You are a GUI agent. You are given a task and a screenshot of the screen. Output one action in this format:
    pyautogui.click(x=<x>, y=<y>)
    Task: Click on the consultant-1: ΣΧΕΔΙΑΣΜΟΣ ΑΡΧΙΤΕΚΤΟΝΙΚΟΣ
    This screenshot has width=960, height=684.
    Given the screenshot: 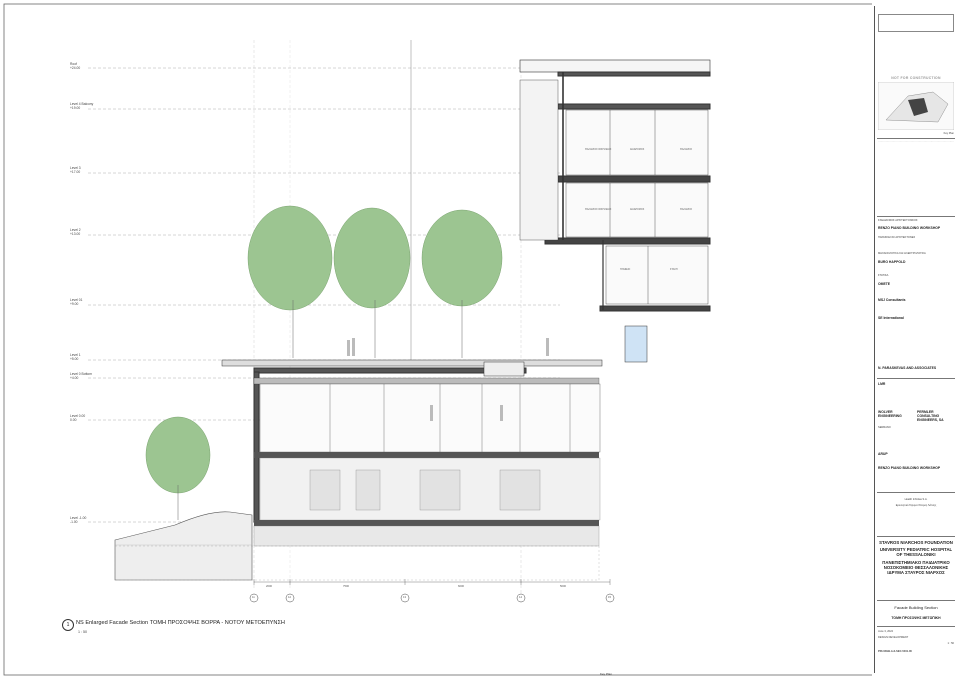 What is the action you would take?
    pyautogui.click(x=898, y=220)
    